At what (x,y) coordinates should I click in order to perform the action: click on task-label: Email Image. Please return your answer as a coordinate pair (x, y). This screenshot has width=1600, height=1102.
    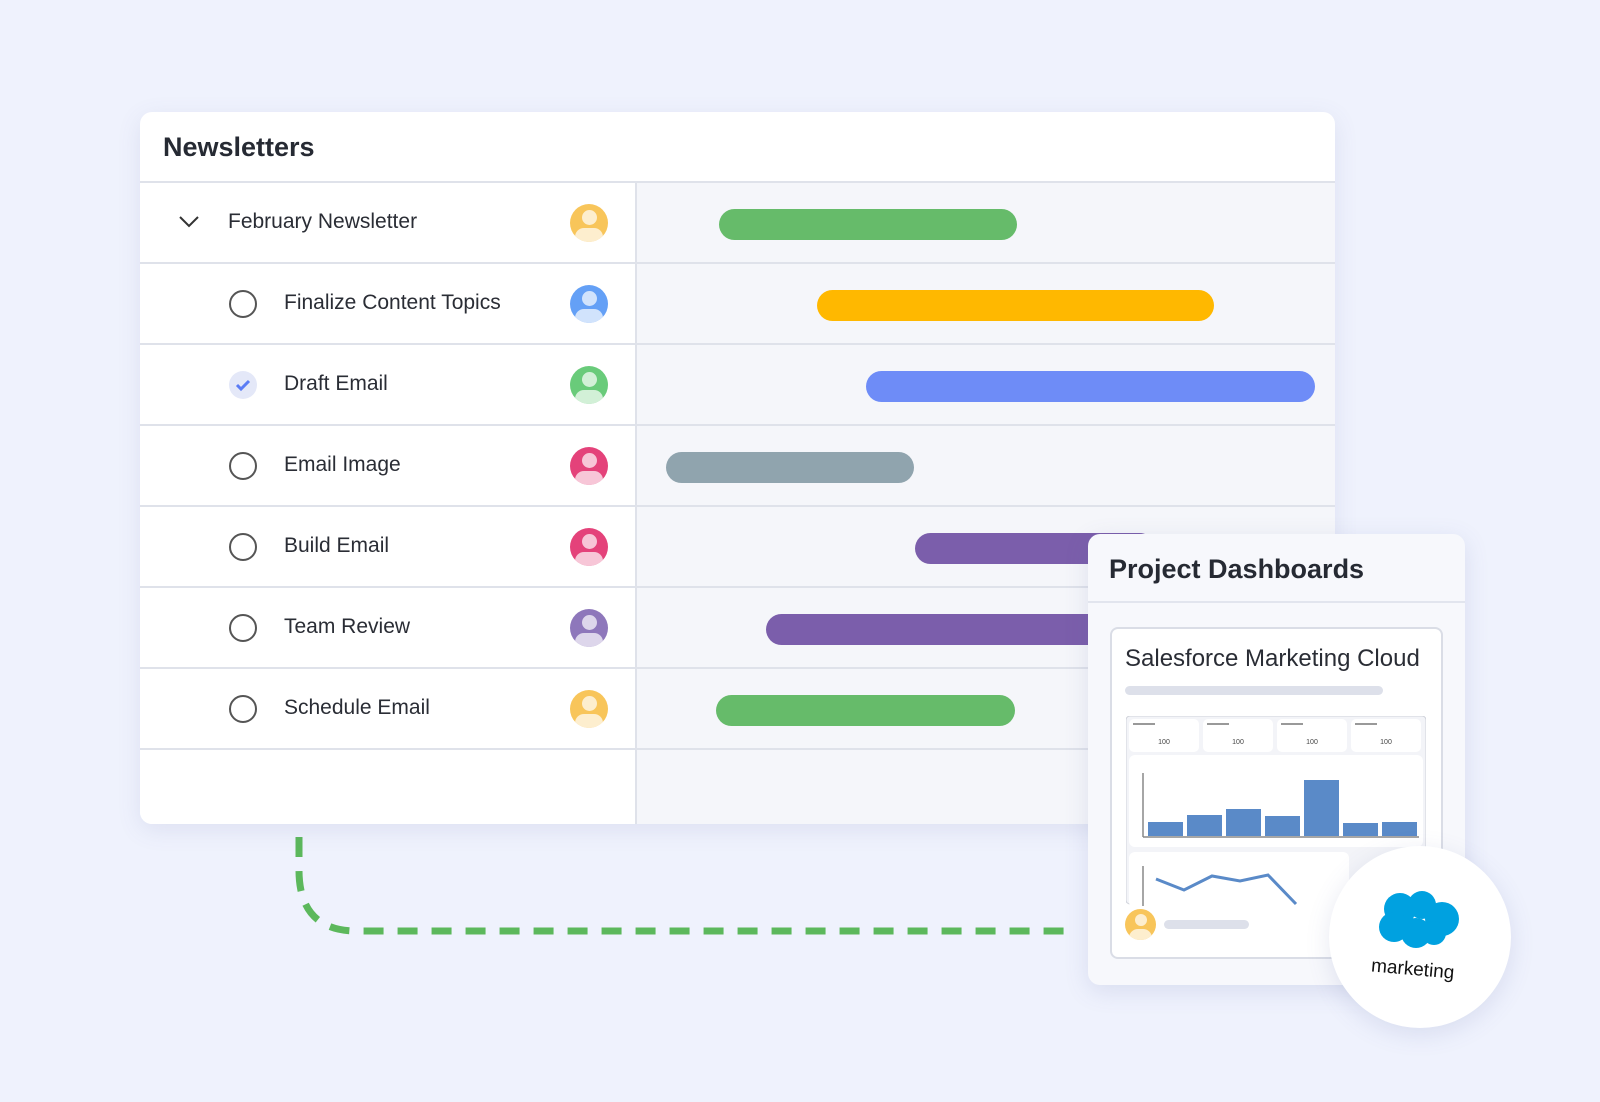
    Looking at the image, I should click on (342, 464).